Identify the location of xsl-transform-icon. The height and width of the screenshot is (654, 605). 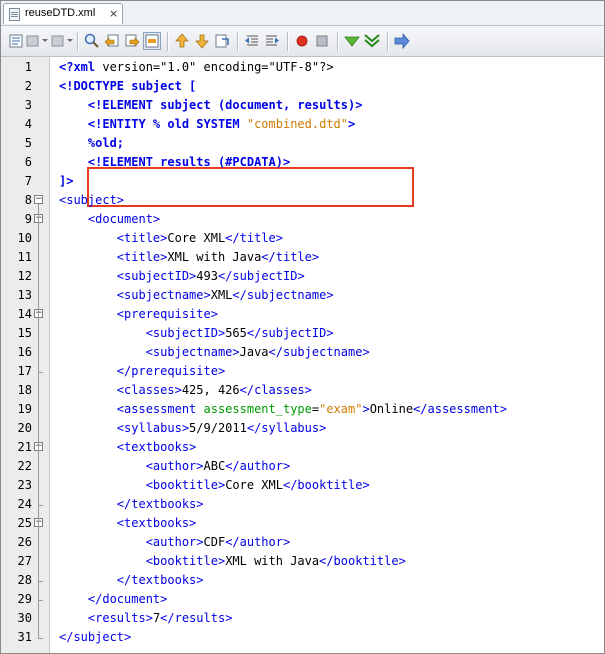
(402, 41).